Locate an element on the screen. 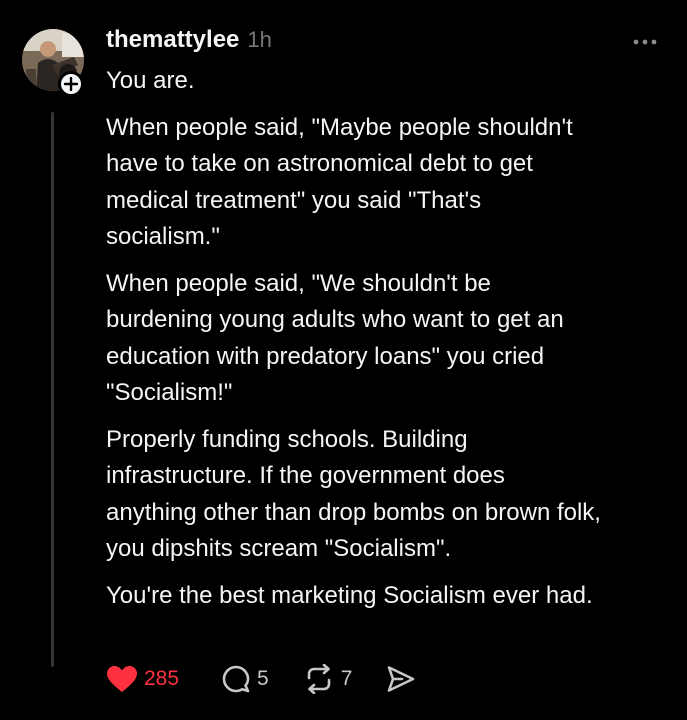 The image size is (687, 720). post-header: themattylee 1h is located at coordinates (189, 43).